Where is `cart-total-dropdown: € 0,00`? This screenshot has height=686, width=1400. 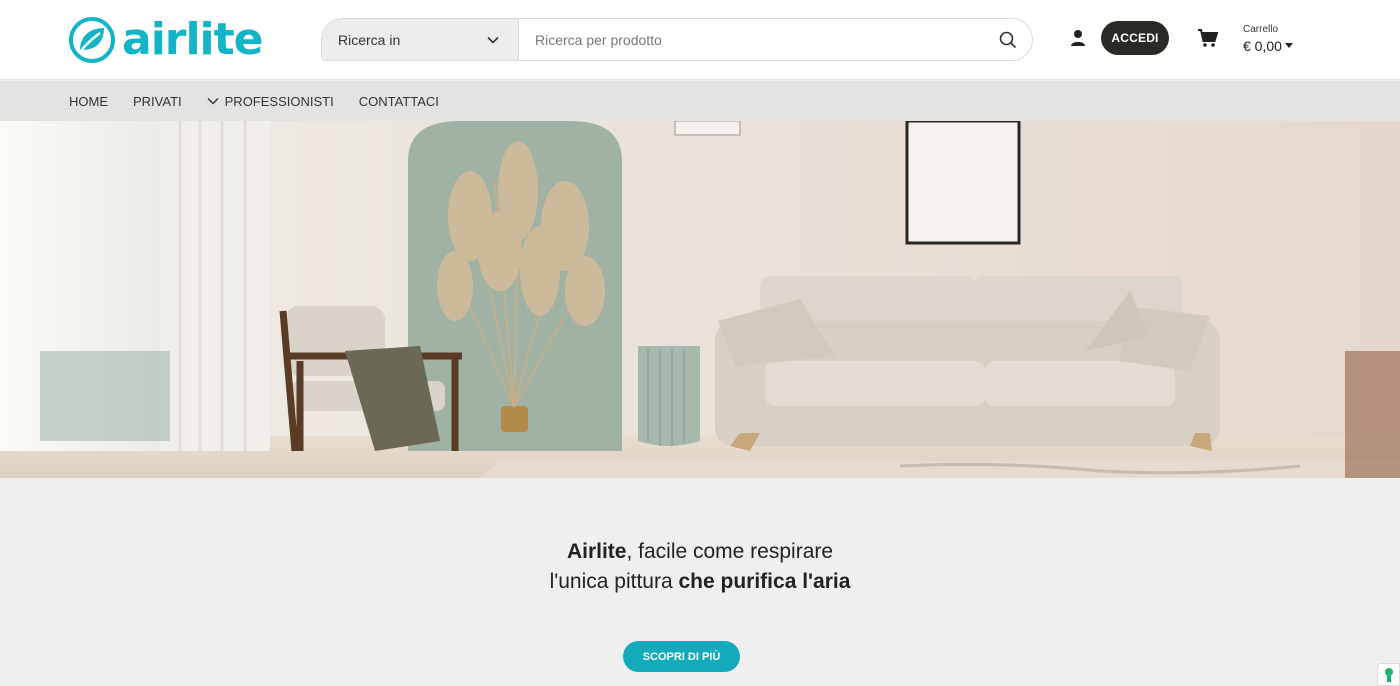
cart-total-dropdown: € 0,00 is located at coordinates (1268, 46).